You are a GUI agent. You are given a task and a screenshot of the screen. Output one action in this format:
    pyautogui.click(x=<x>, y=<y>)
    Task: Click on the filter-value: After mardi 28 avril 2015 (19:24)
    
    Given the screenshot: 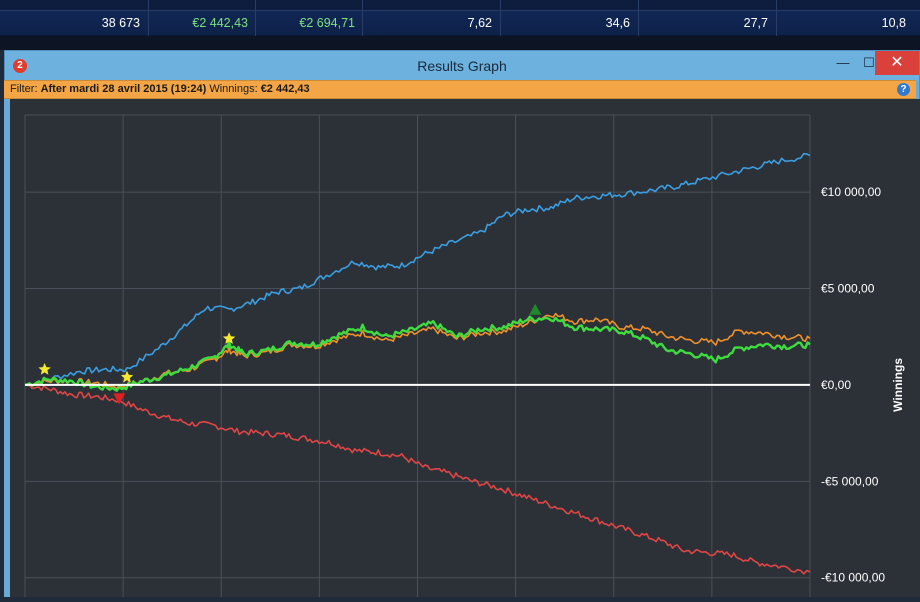 What is the action you would take?
    pyautogui.click(x=123, y=89)
    